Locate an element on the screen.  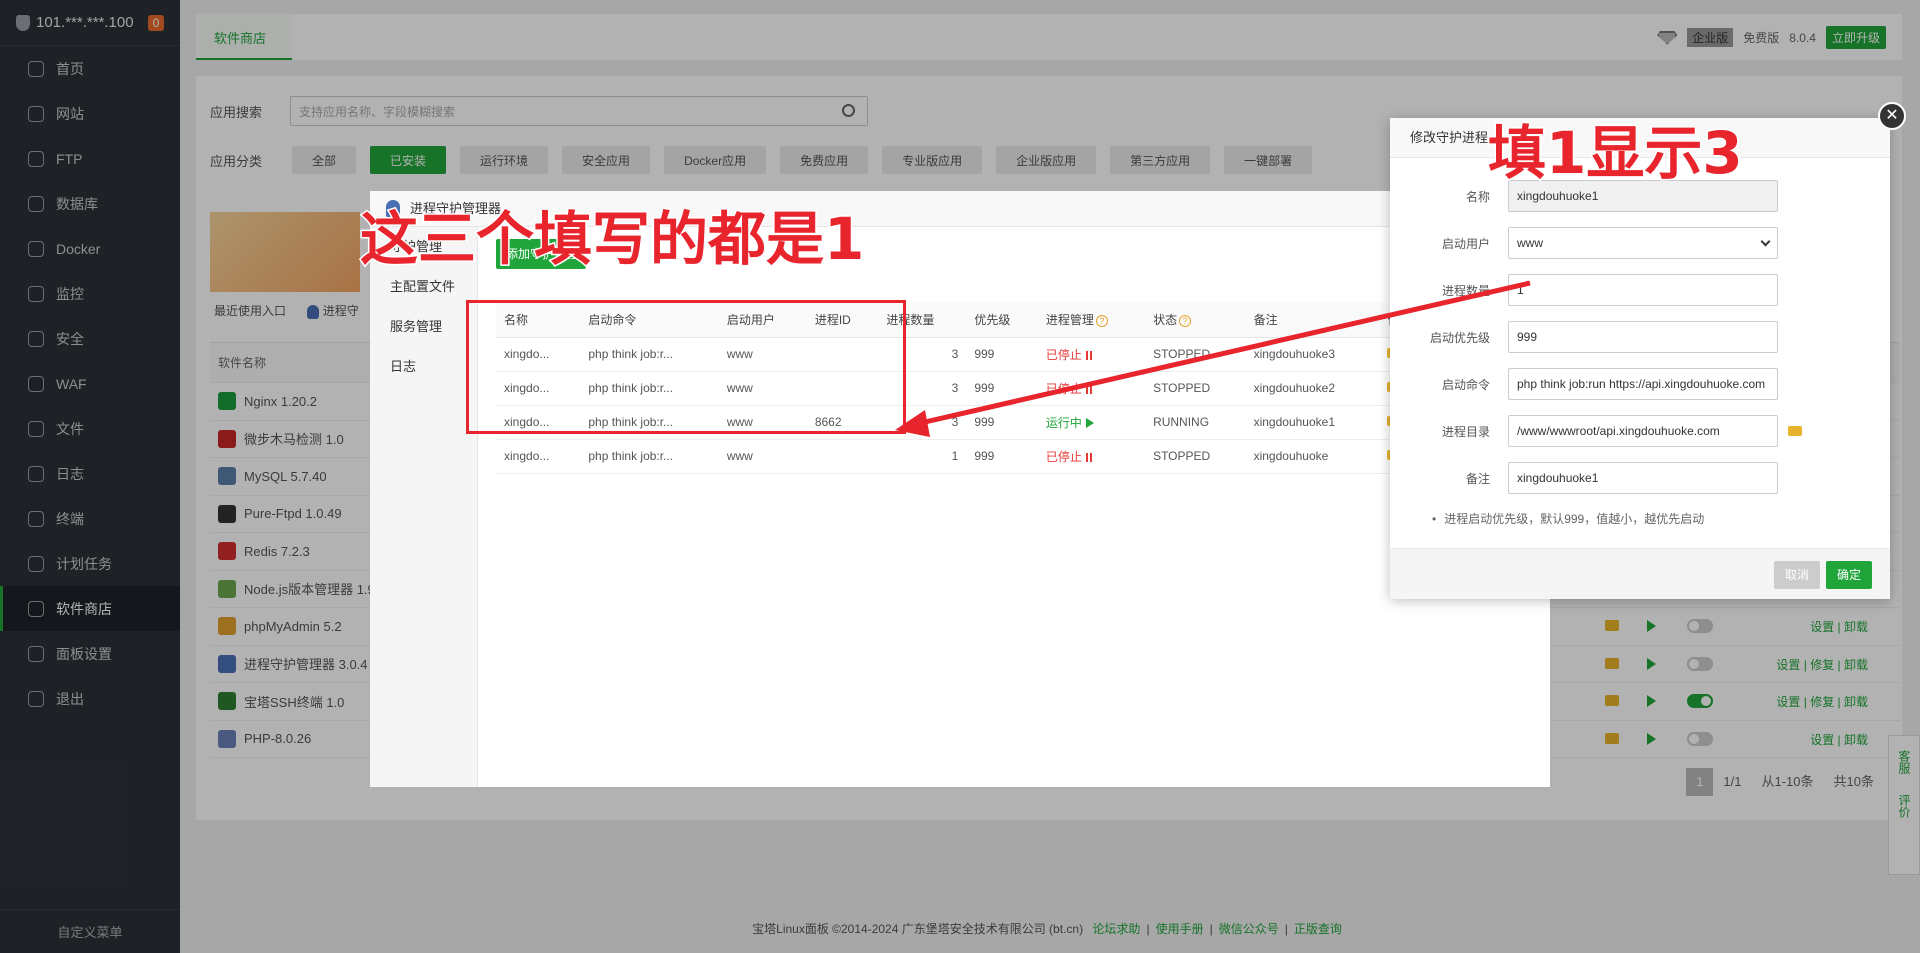
cmd-label: 启动命令 is located at coordinates (1465, 384).